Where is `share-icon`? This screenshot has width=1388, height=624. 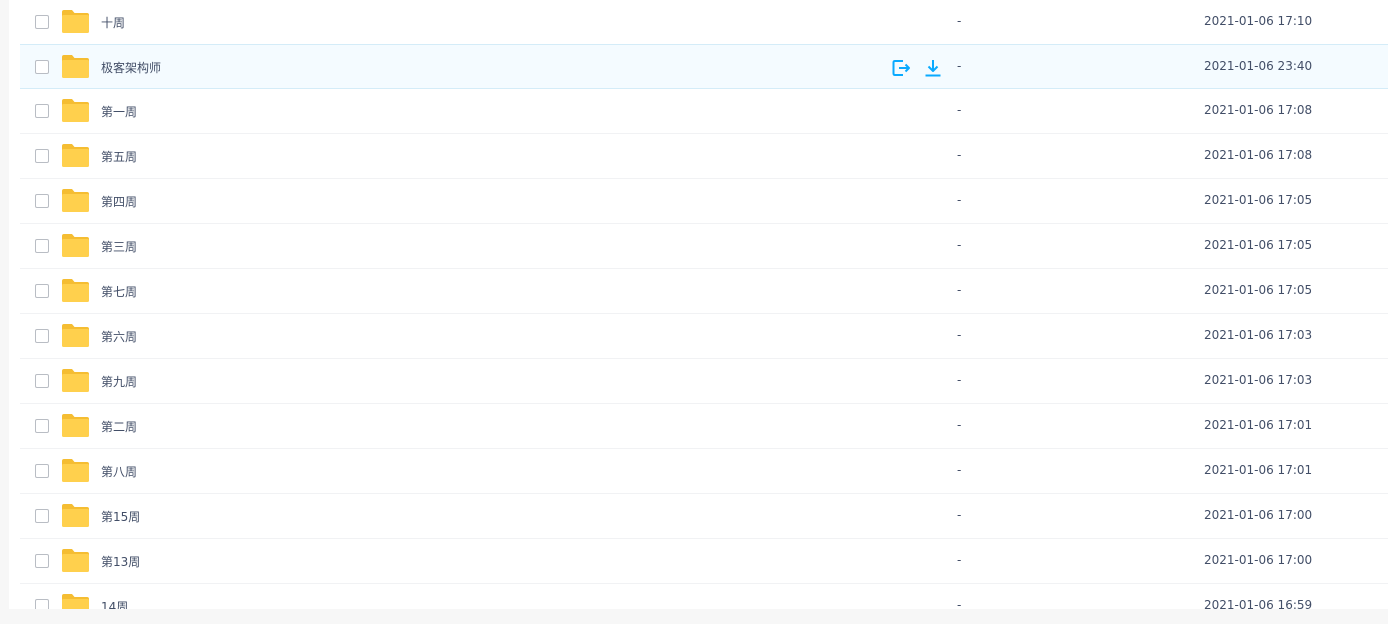
share-icon is located at coordinates (901, 68).